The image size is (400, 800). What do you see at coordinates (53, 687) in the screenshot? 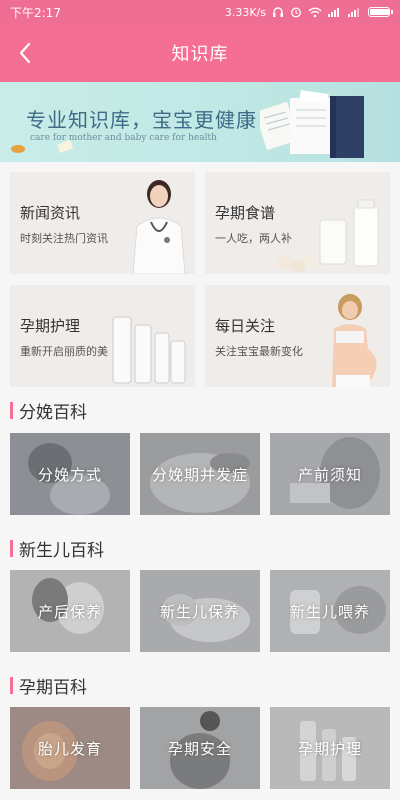
I see `section-title: 孕期百科` at bounding box center [53, 687].